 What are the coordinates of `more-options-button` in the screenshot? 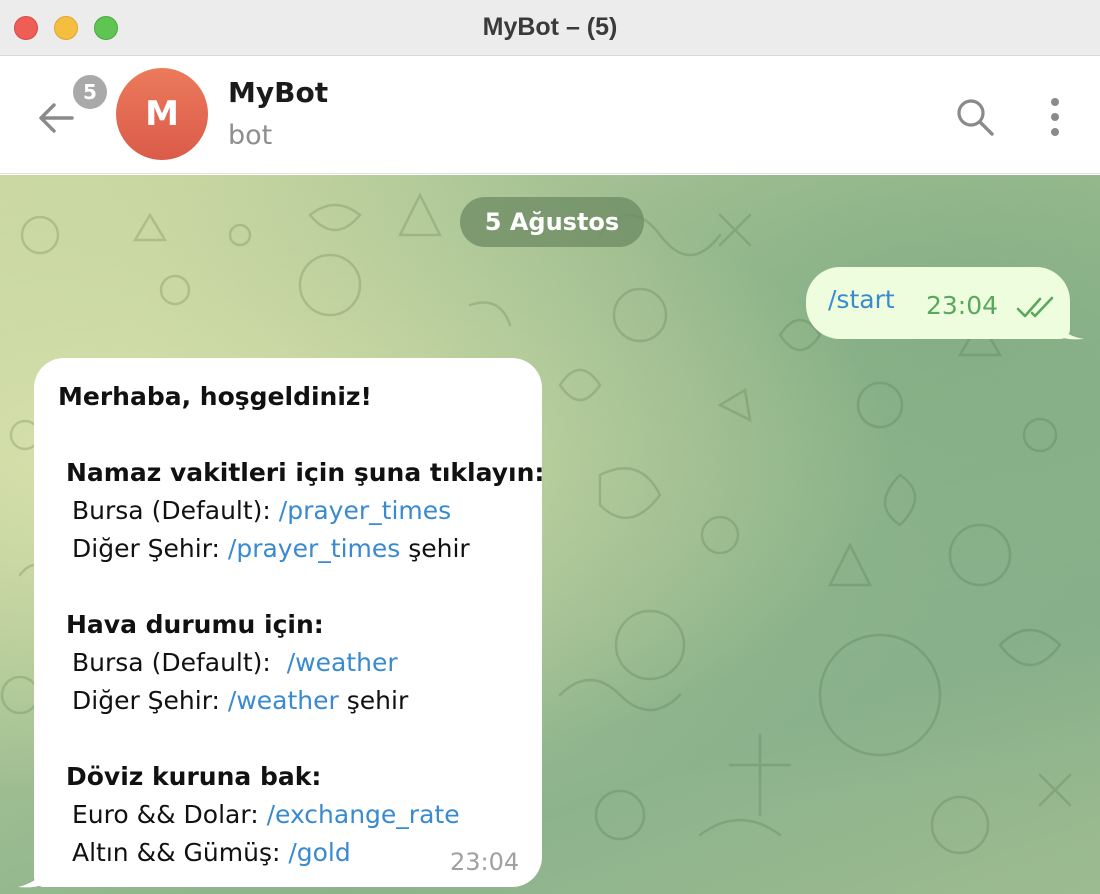 It's located at (1055, 117).